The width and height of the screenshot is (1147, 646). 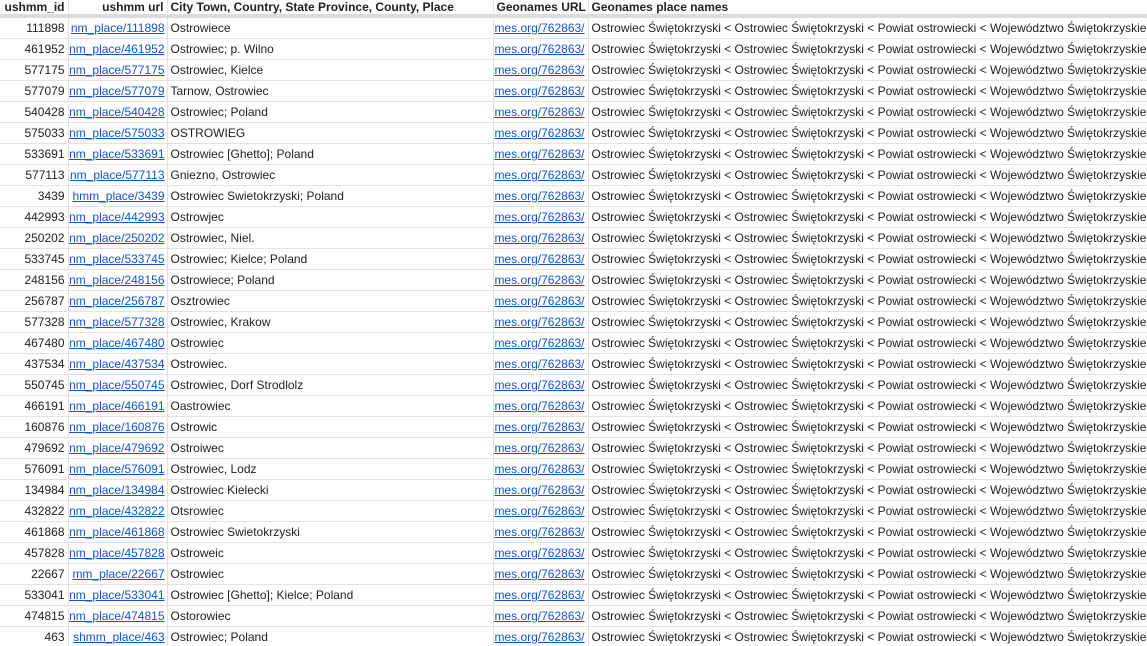 What do you see at coordinates (330, 154) in the screenshot?
I see `cell-place: Ostrowiec [Ghetto]; Poland` at bounding box center [330, 154].